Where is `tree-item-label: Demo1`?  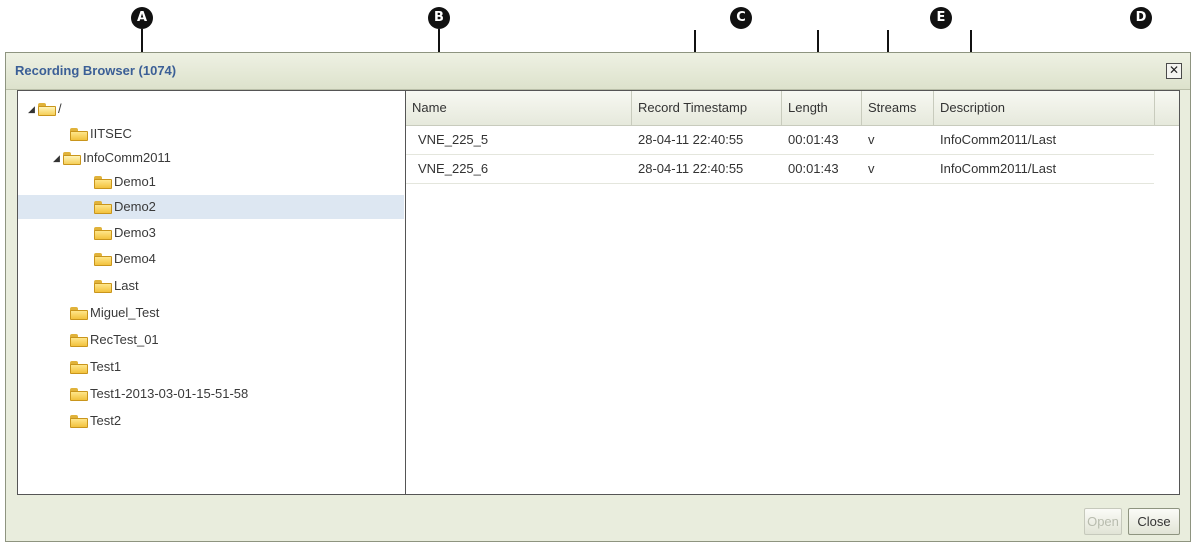 tree-item-label: Demo1 is located at coordinates (135, 181).